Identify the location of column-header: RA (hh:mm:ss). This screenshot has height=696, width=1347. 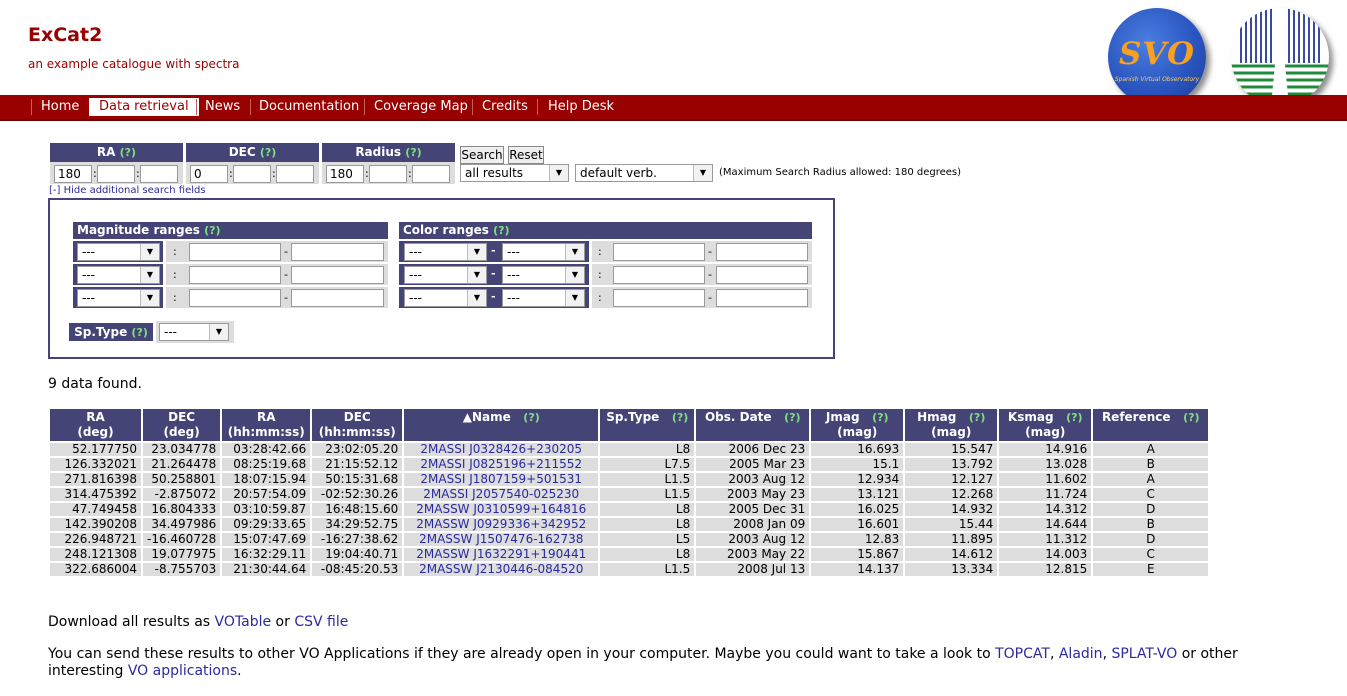
(266, 425).